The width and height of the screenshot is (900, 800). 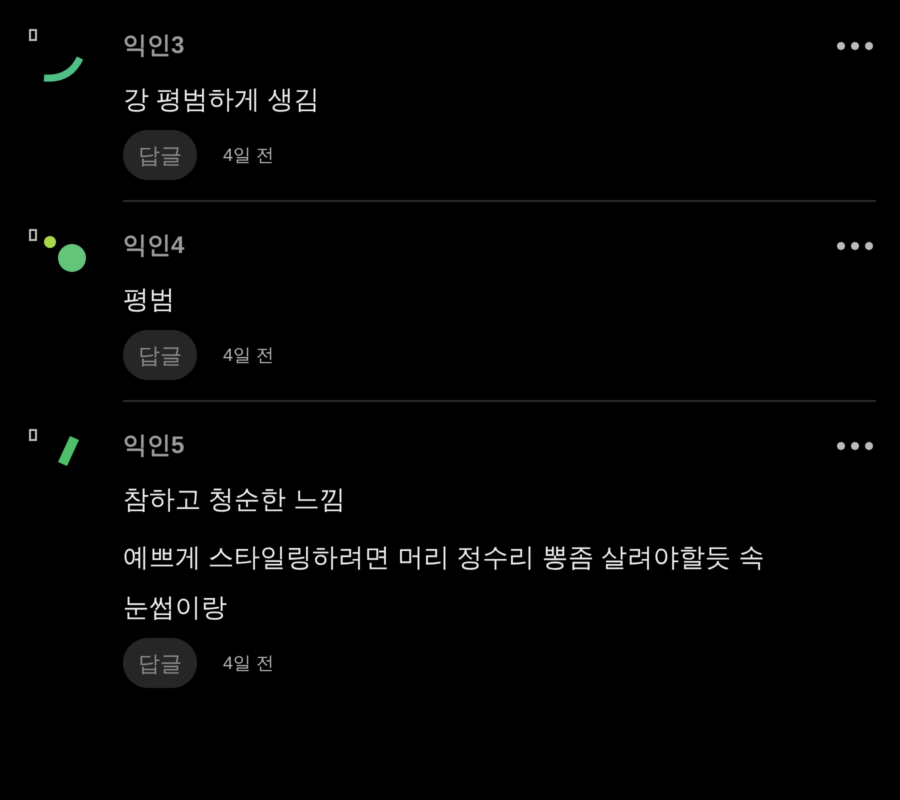 I want to click on comment-text: 참하고 청순한 느낌, so click(x=234, y=499).